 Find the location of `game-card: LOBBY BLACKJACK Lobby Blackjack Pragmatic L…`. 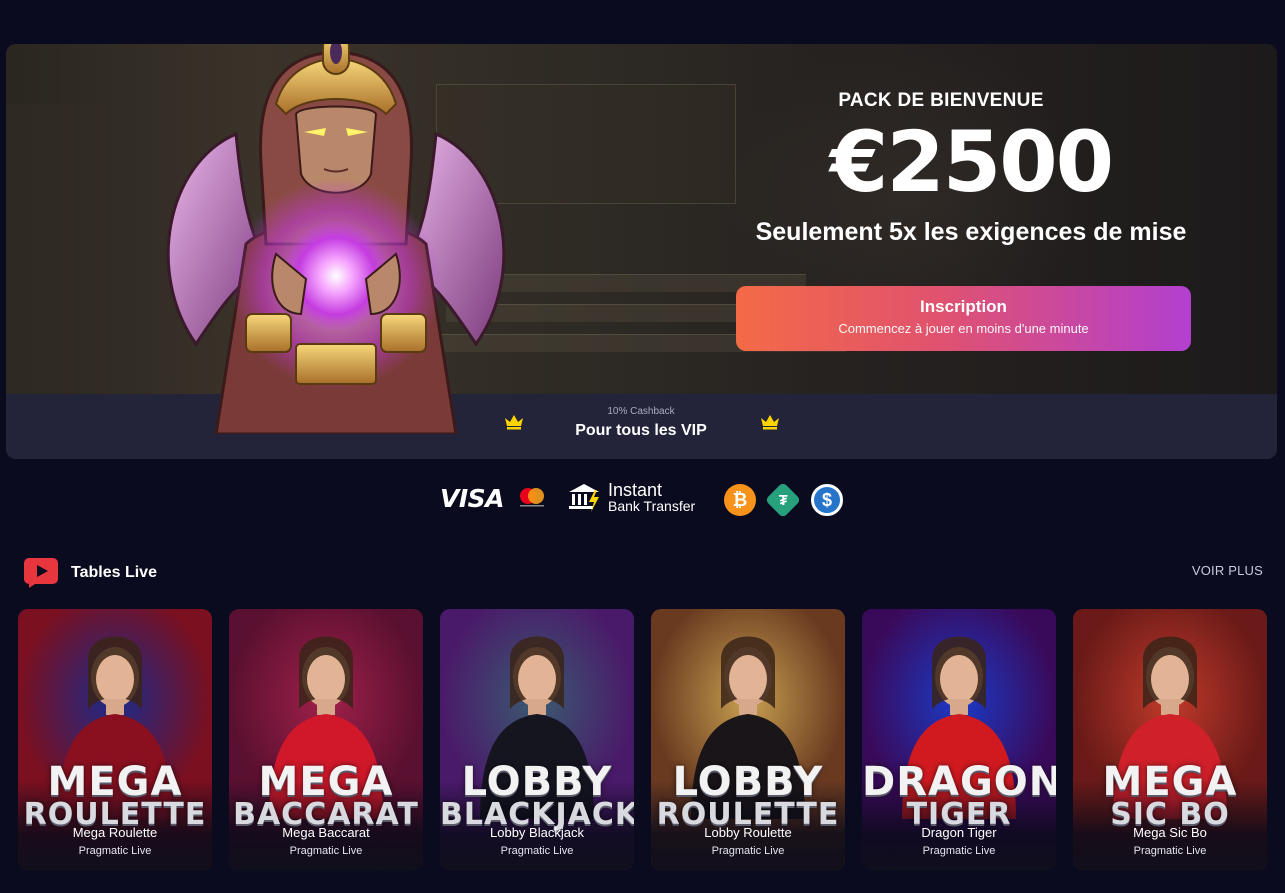

game-card: LOBBY BLACKJACK Lobby Blackjack Pragmatic L… is located at coordinates (537, 739).